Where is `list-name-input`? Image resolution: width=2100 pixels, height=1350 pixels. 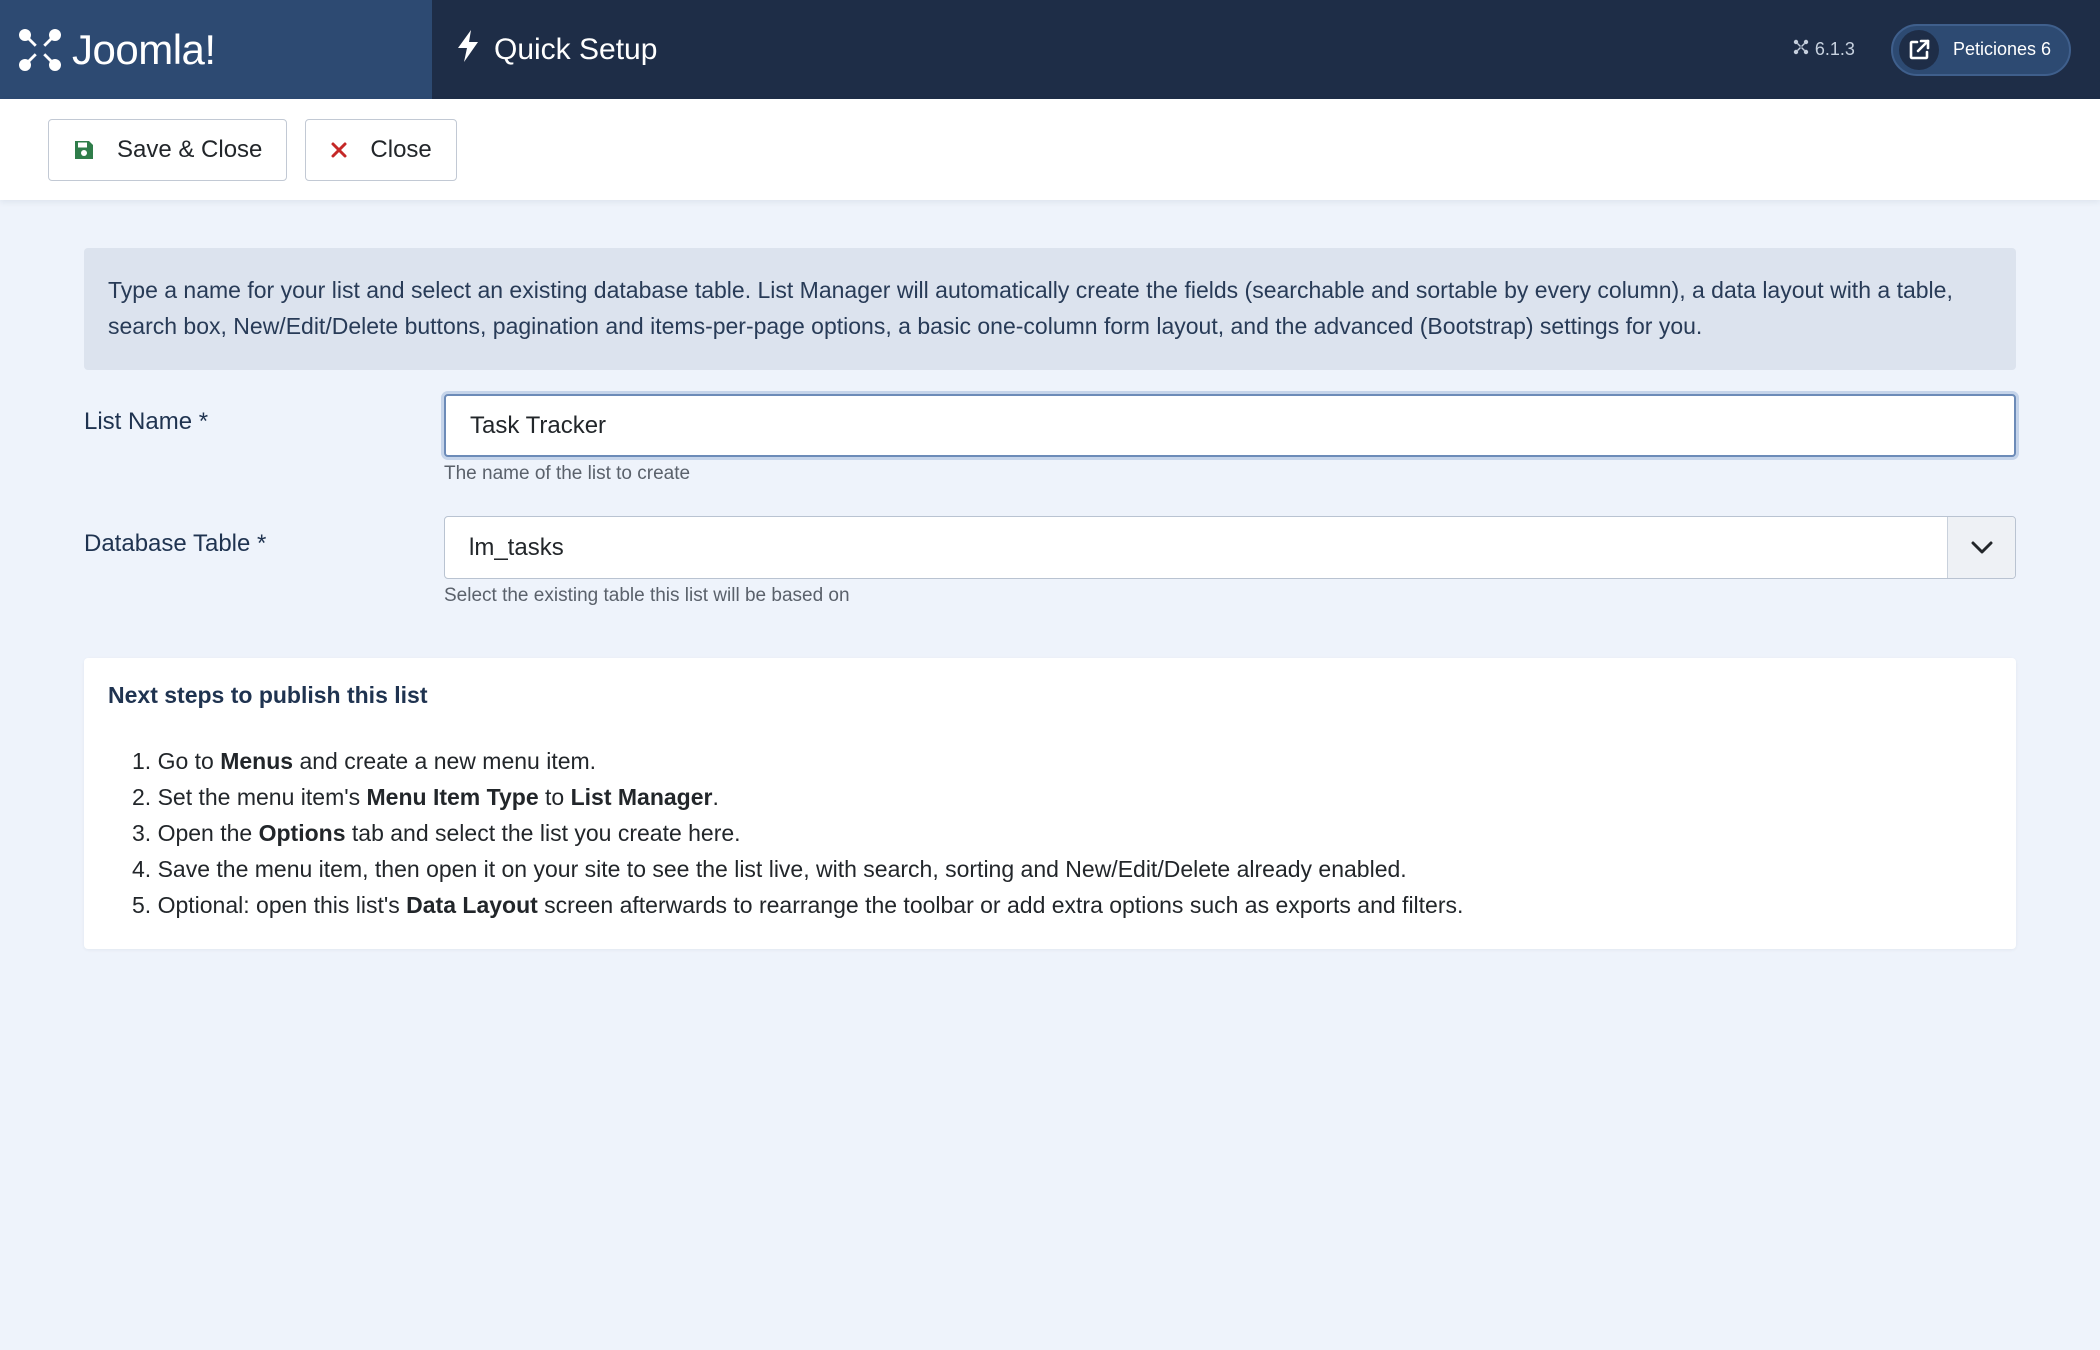 list-name-input is located at coordinates (1230, 425).